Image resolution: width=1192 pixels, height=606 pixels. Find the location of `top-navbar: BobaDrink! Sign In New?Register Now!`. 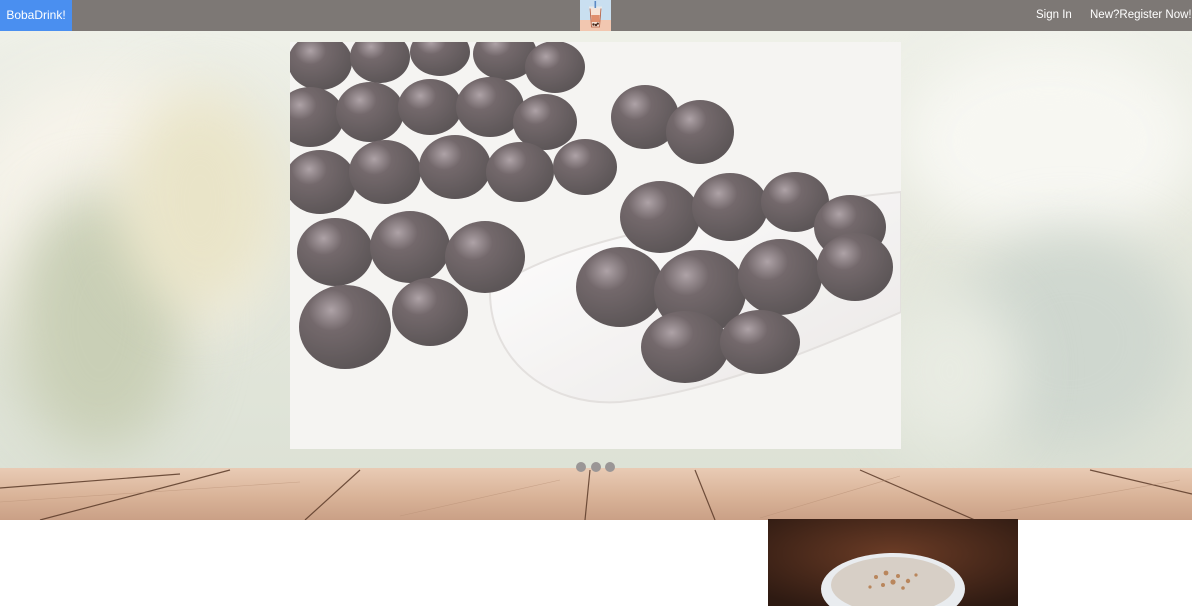

top-navbar: BobaDrink! Sign In New?Register Now! is located at coordinates (596, 15).